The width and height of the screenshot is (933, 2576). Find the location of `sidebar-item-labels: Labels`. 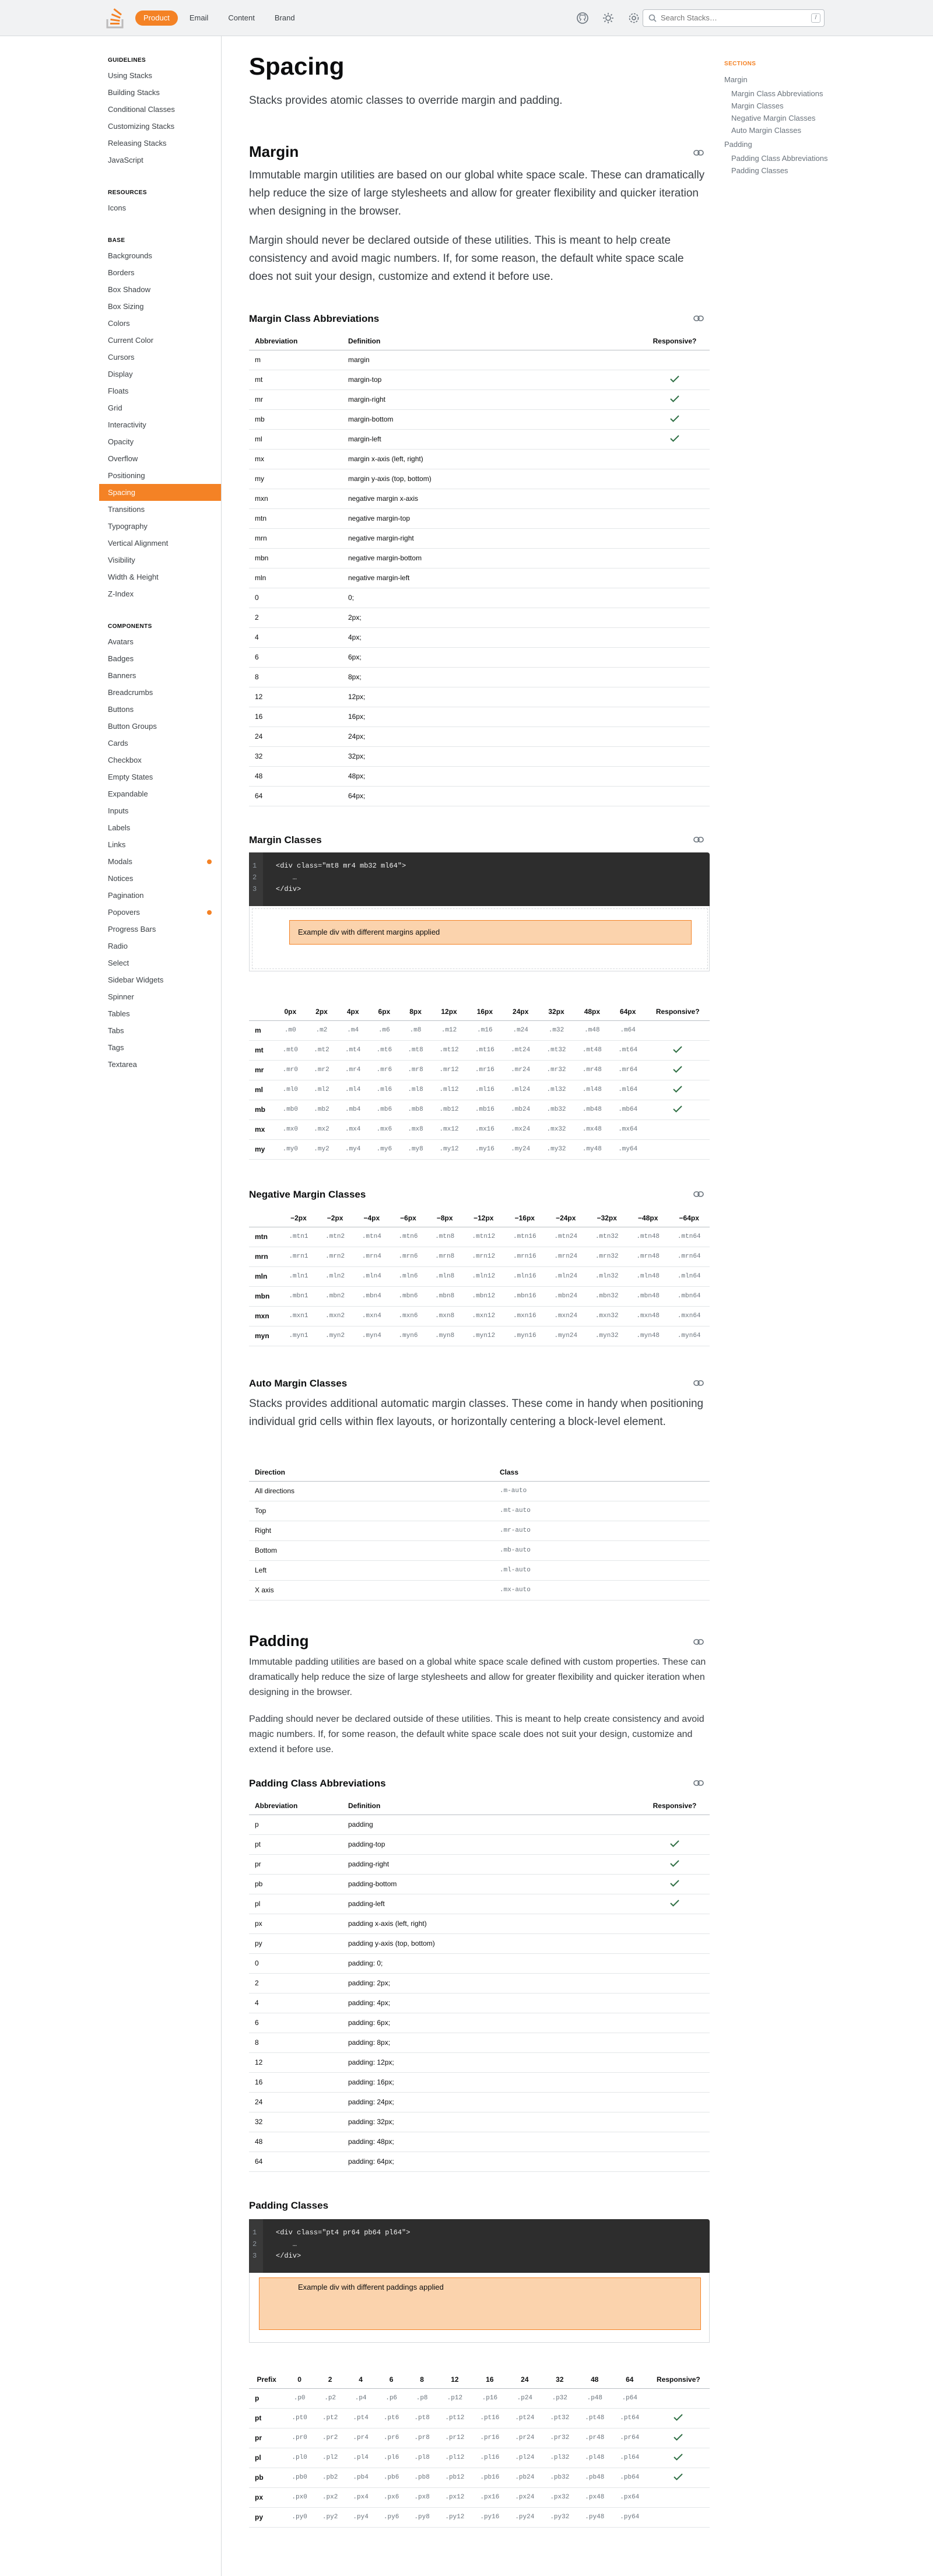

sidebar-item-labels: Labels is located at coordinates (160, 827).